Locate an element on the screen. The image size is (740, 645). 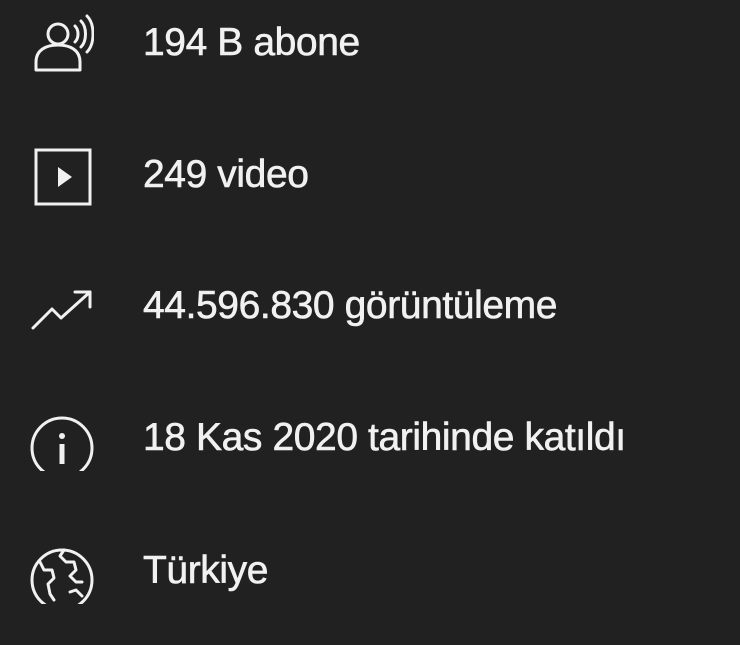
info-icon is located at coordinates (62, 439).